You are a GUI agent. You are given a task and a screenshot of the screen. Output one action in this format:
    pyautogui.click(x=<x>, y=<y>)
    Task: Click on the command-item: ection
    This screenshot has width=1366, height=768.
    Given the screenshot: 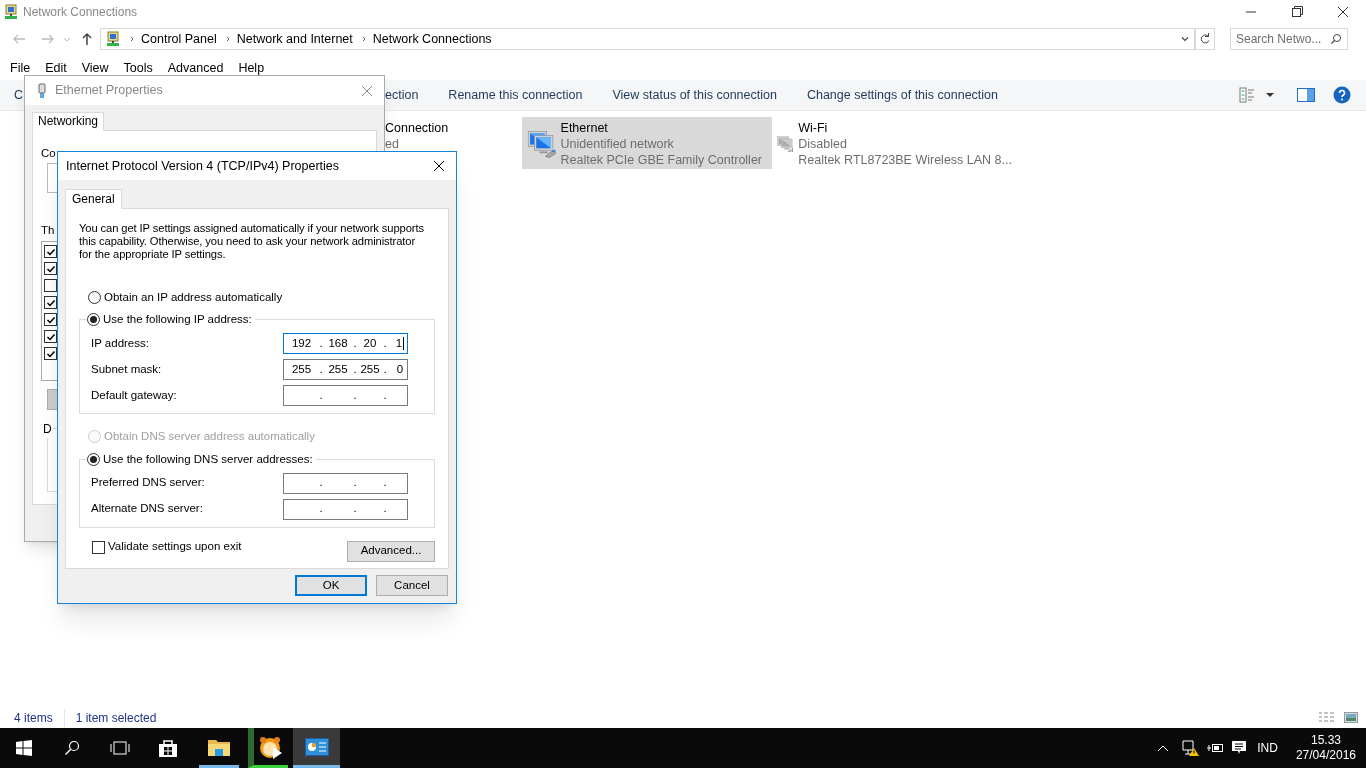 What is the action you would take?
    pyautogui.click(x=402, y=95)
    